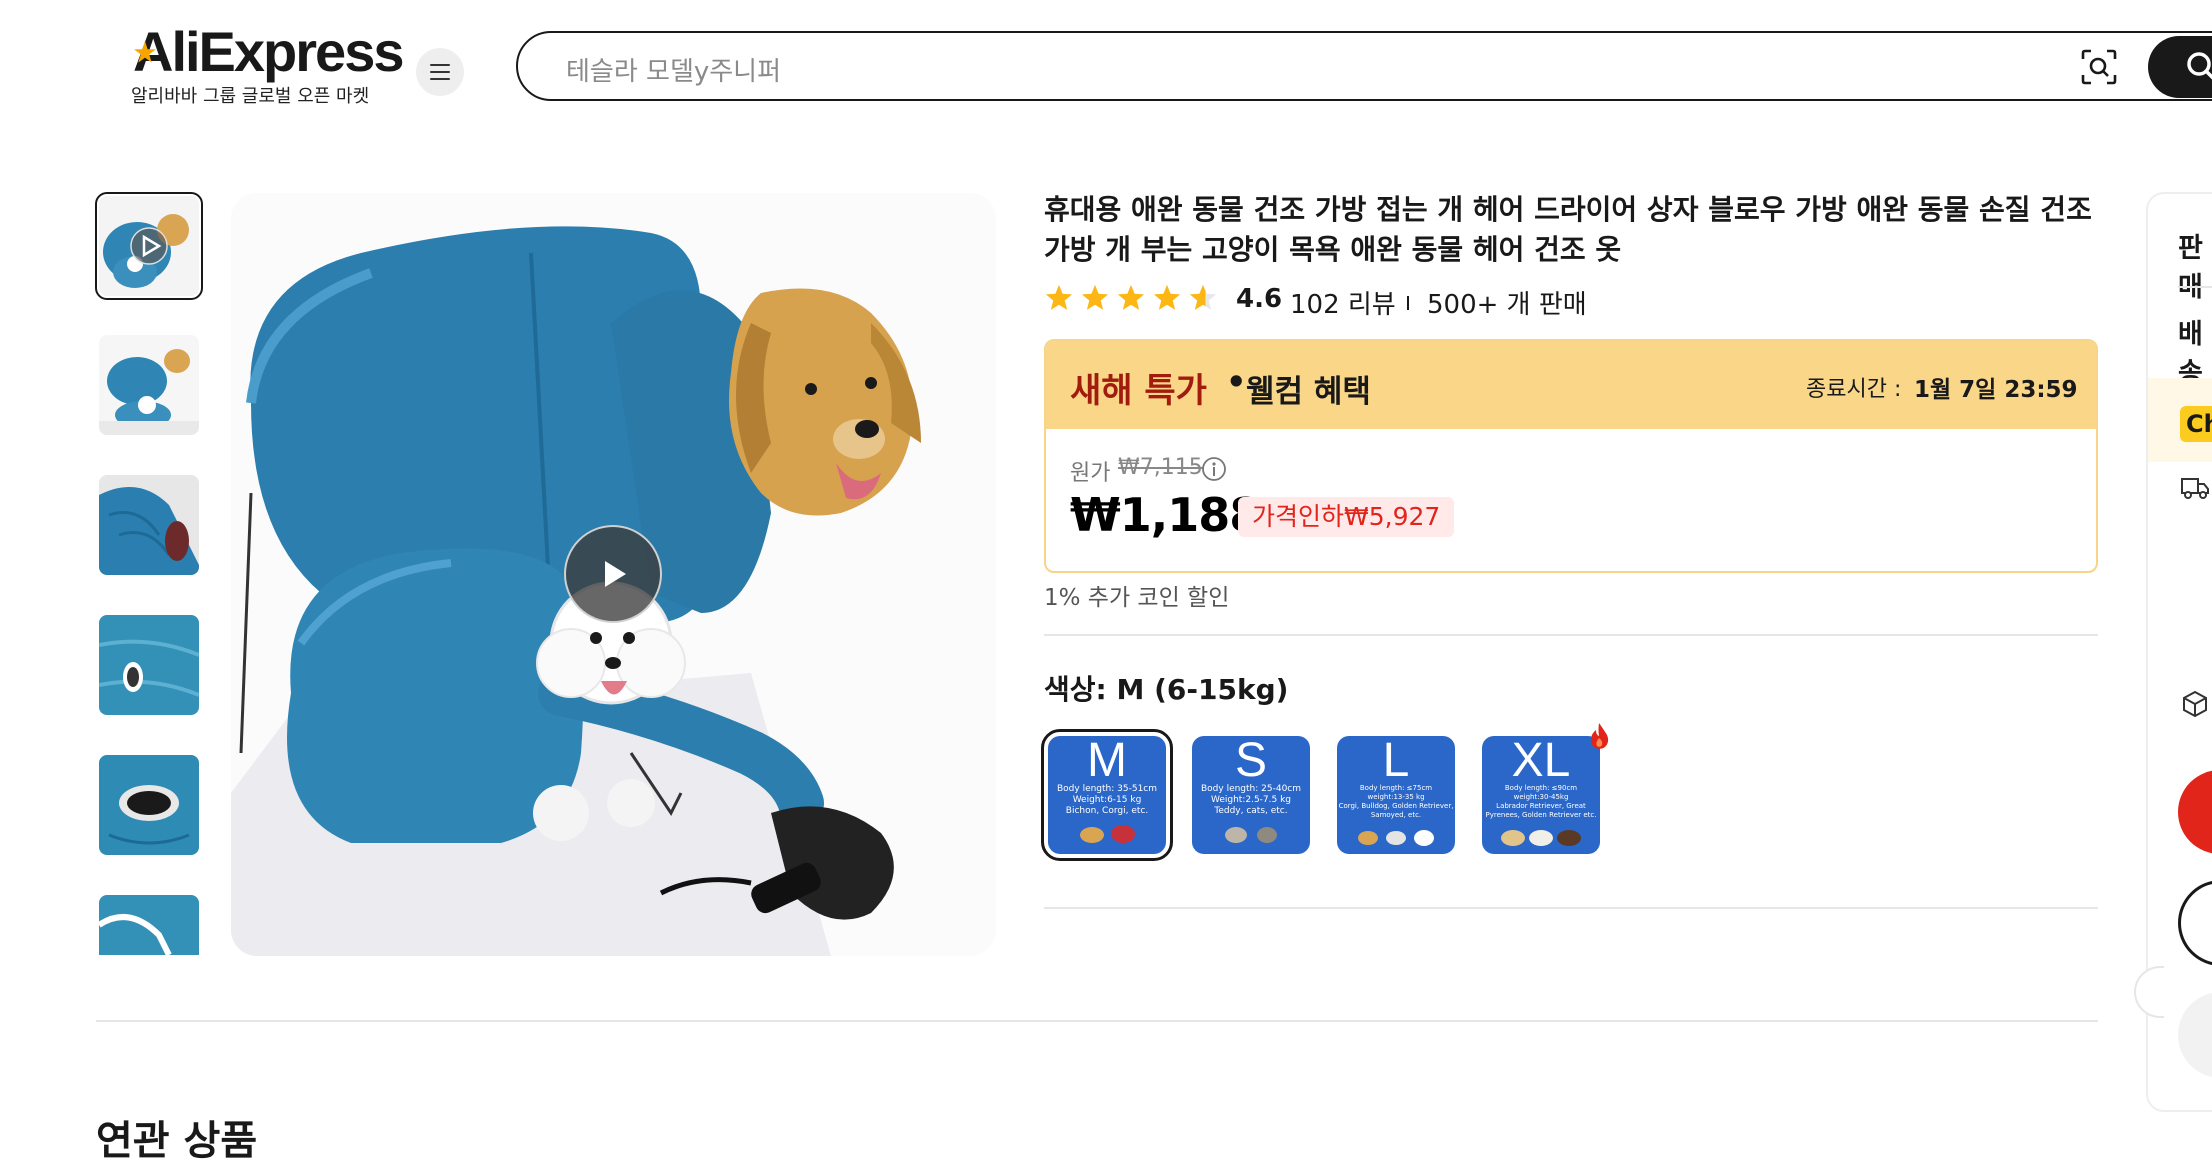  I want to click on aliexpress-logo: AliExpress, so click(268, 52).